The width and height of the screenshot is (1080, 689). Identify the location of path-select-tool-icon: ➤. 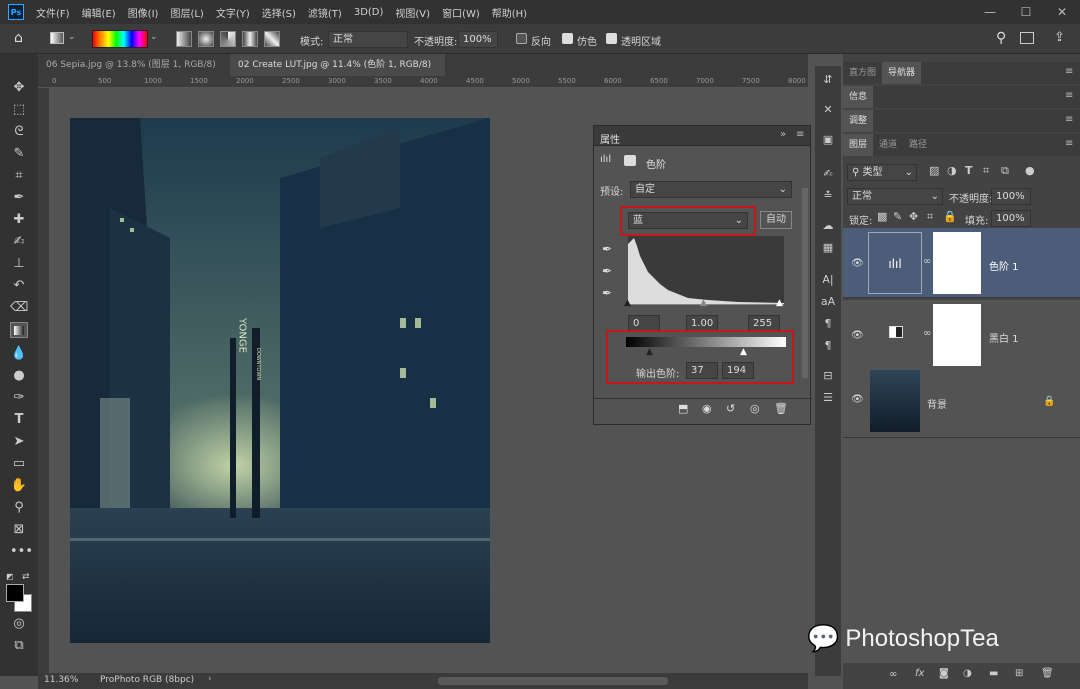
(19, 442).